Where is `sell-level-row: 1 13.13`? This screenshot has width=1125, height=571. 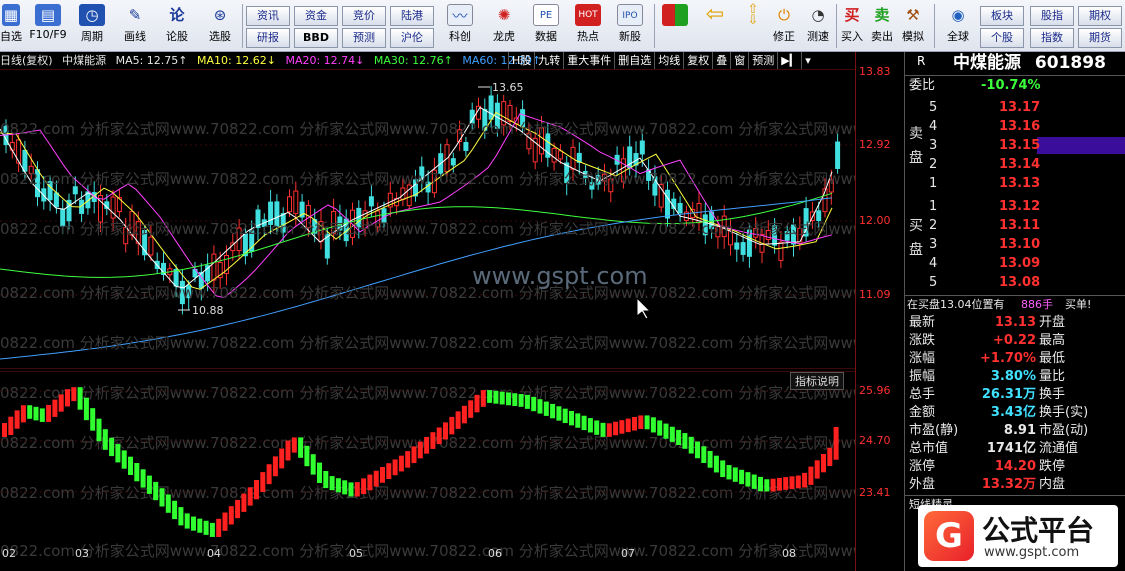 sell-level-row: 1 13.13 is located at coordinates (1015, 184).